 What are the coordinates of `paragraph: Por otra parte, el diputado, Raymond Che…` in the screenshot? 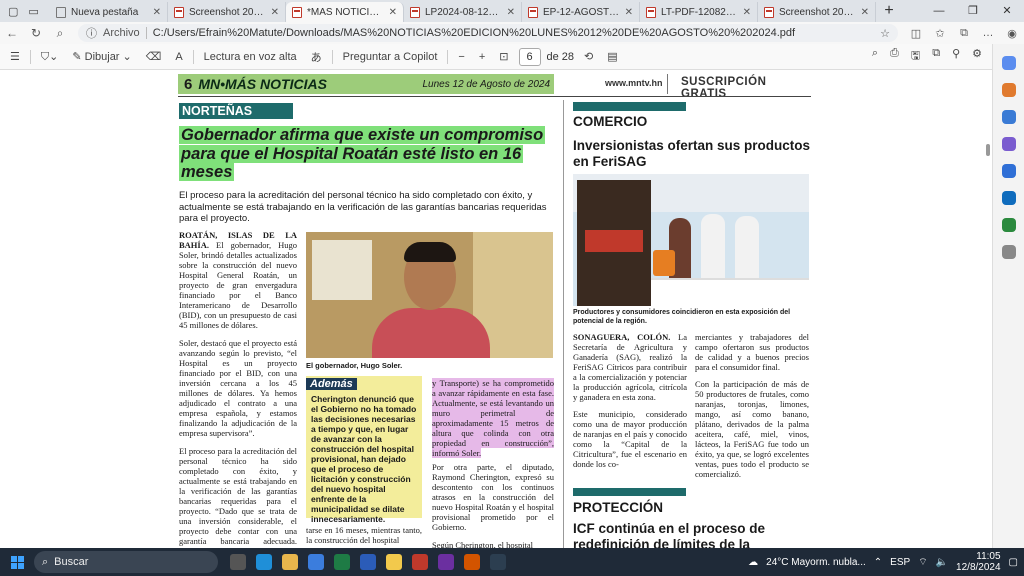 It's located at (493, 497).